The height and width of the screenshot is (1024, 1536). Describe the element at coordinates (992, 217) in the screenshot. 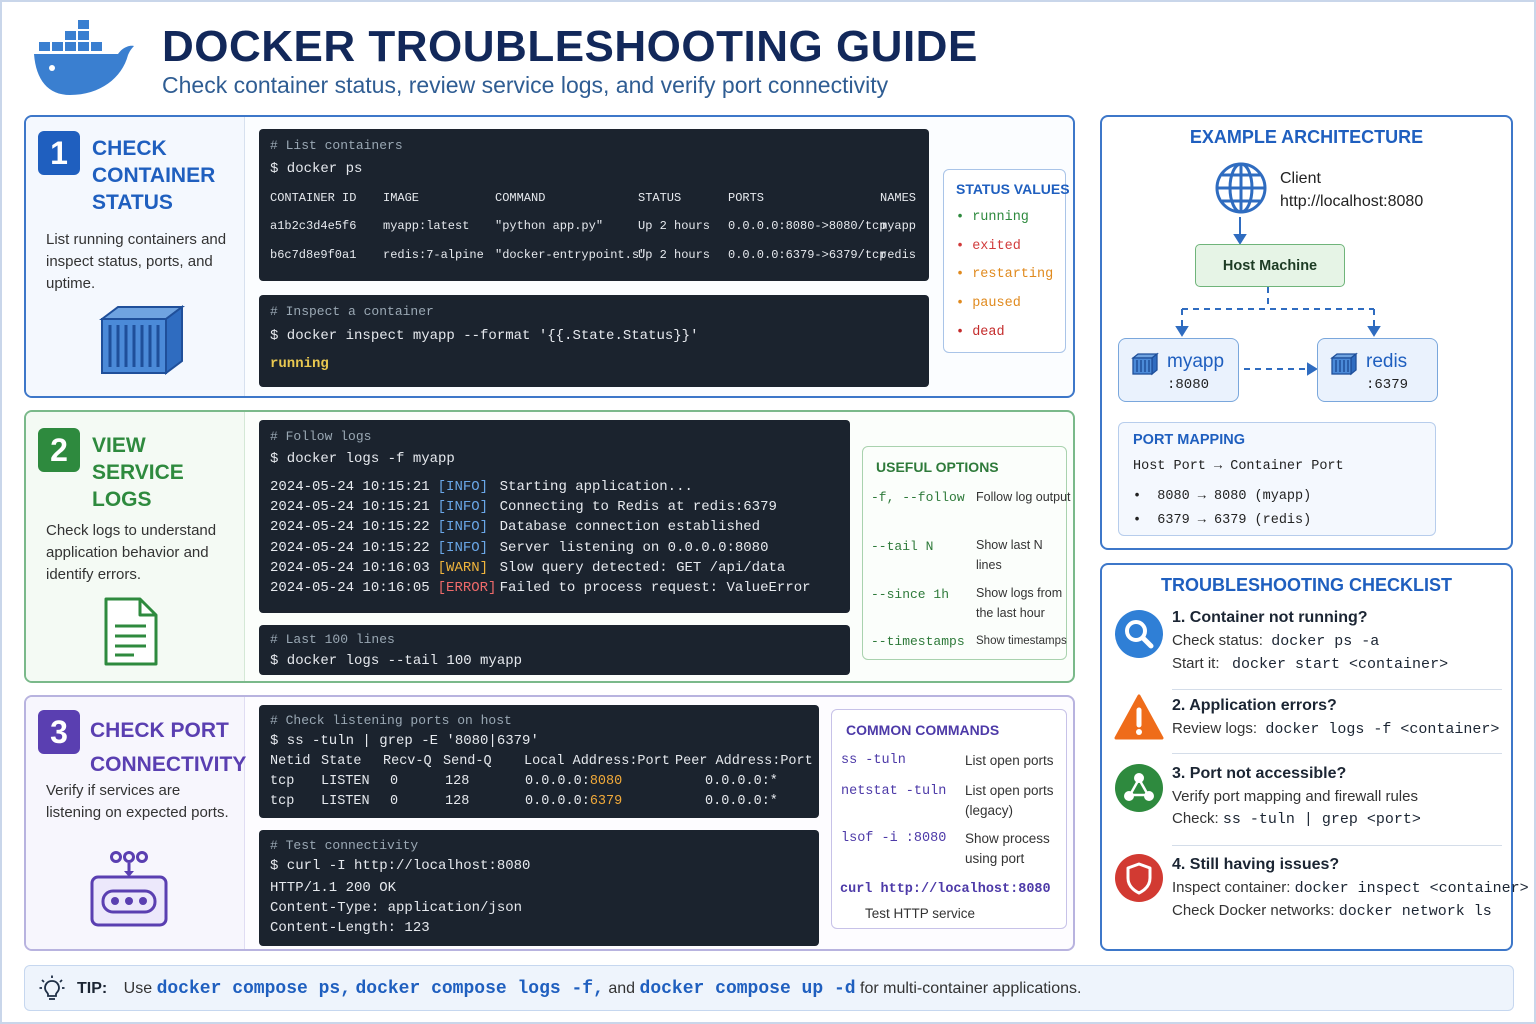

I see `status-item-running: • running` at that location.